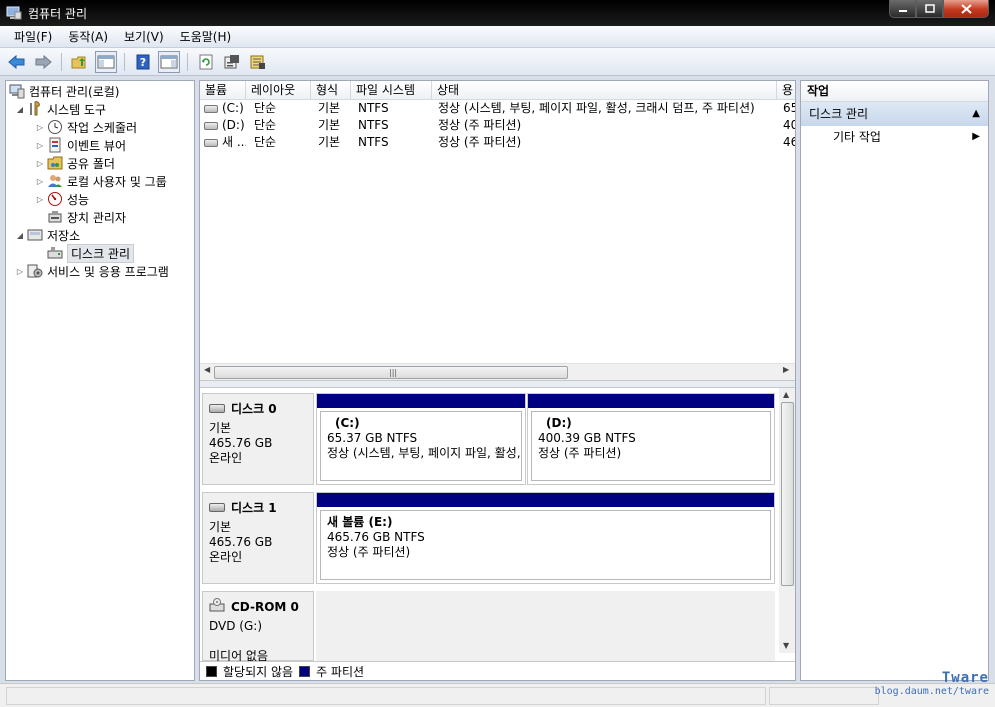 Image resolution: width=995 pixels, height=707 pixels. I want to click on help-button: ?, so click(143, 62).